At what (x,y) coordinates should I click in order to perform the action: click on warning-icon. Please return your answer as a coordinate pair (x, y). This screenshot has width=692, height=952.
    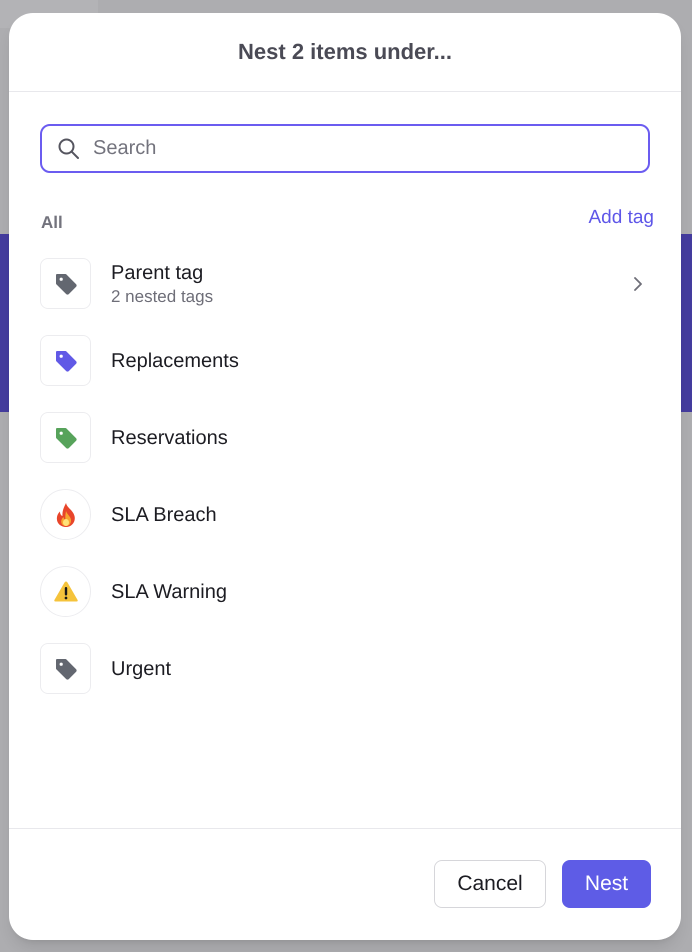
    Looking at the image, I should click on (65, 591).